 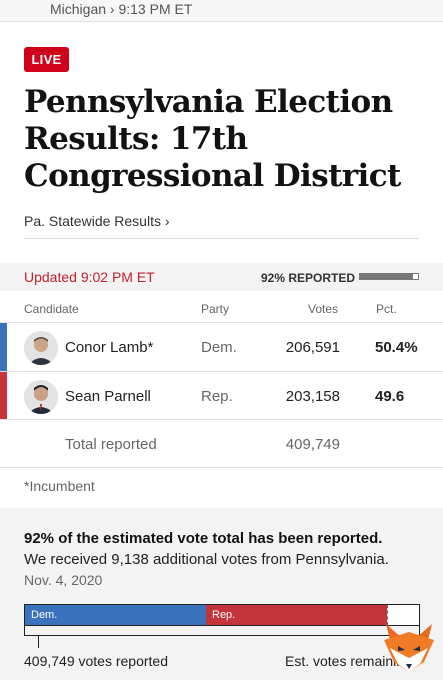 I want to click on votes-reported-label: 409,749 votes reported, so click(x=96, y=661).